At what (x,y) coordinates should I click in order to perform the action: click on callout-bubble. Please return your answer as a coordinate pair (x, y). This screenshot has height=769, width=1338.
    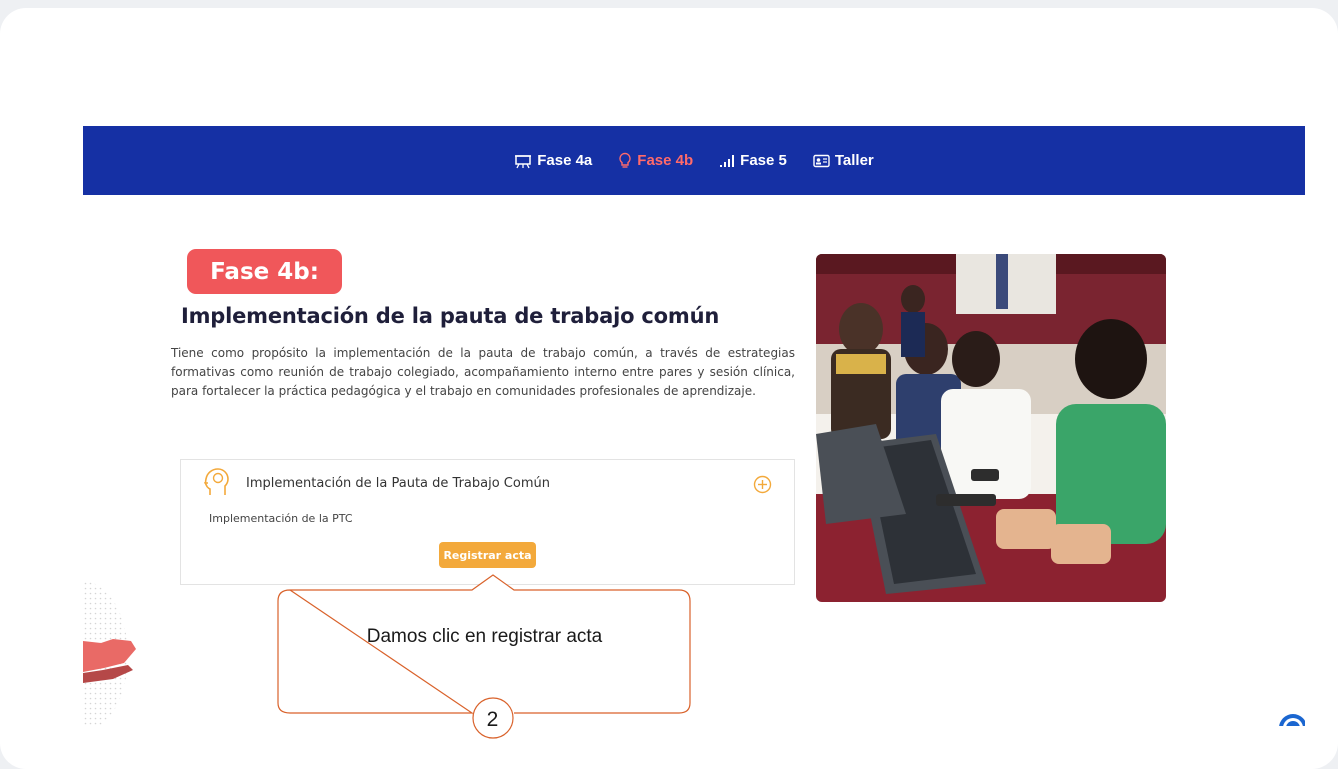
    Looking at the image, I should click on (484, 656).